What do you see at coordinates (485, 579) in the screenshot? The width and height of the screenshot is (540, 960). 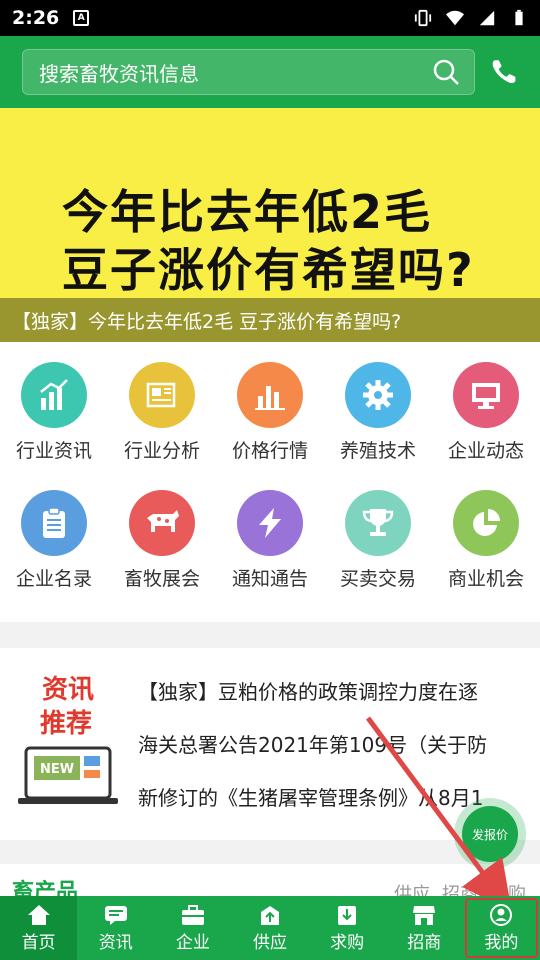 I see `category-label: 商业机会` at bounding box center [485, 579].